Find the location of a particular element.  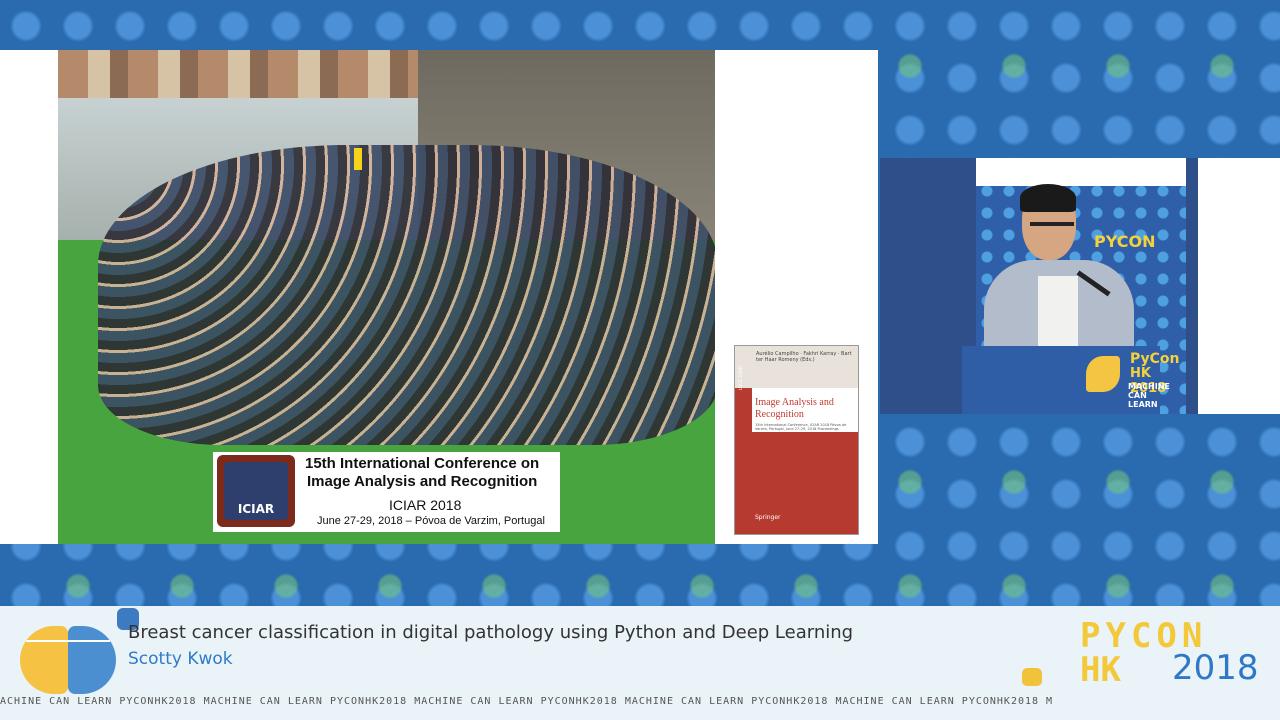

brand-hk: HK is located at coordinates (1100, 670).